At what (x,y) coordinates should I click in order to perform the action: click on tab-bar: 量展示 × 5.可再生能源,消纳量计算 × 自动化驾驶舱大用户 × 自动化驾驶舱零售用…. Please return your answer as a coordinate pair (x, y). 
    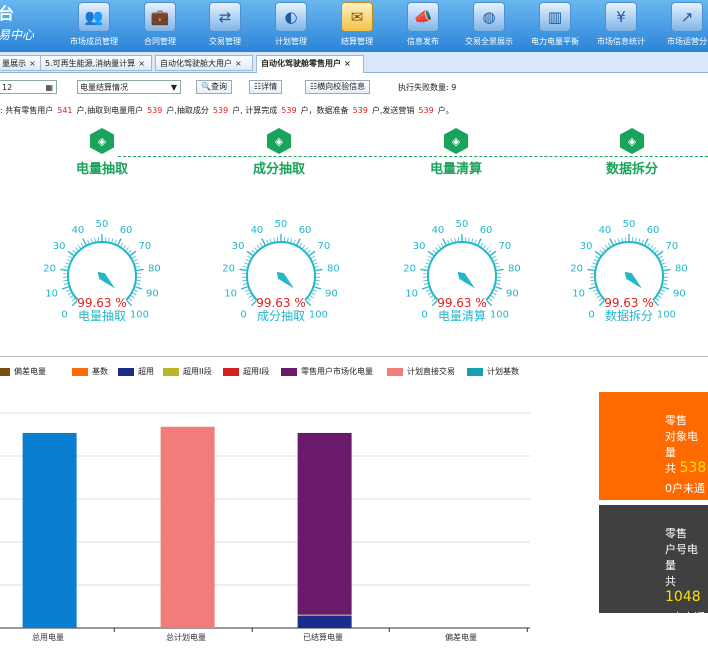
    Looking at the image, I should click on (354, 62).